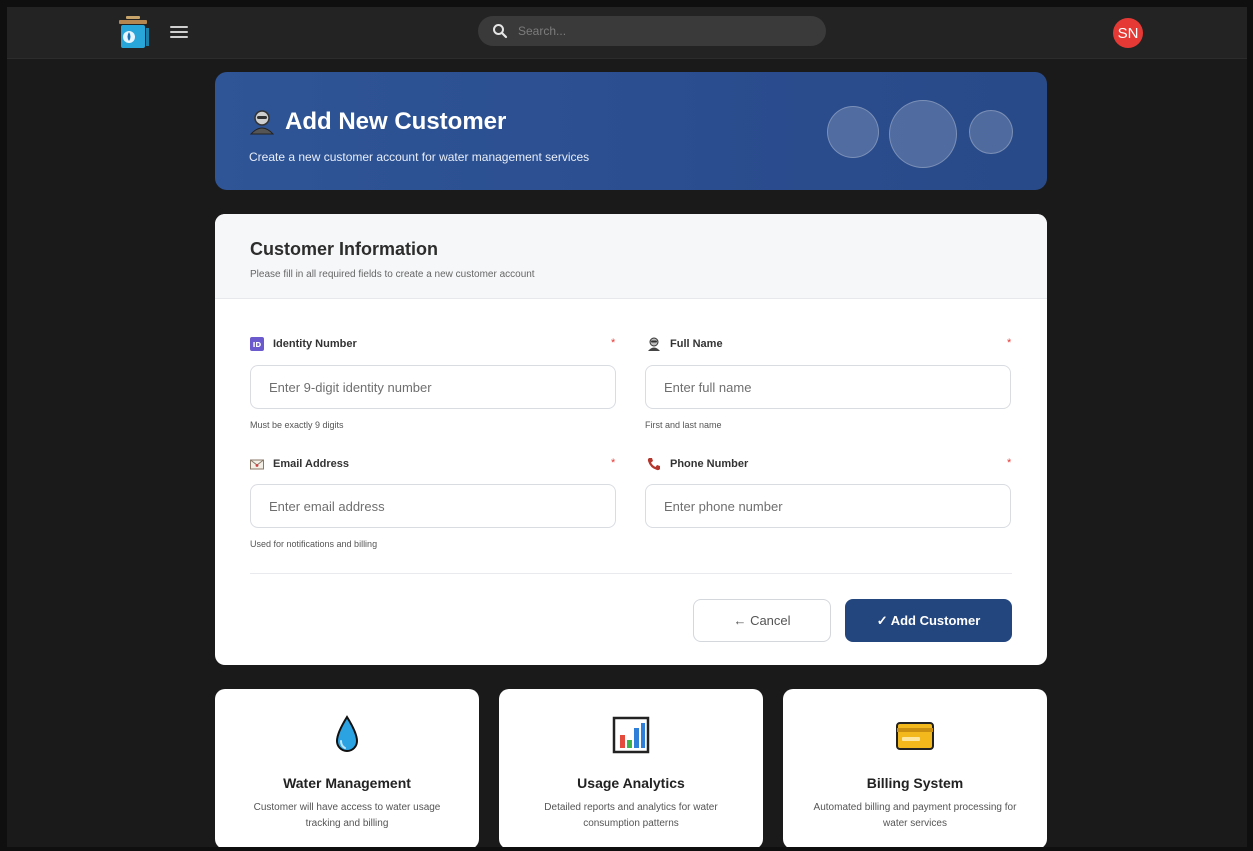  Describe the element at coordinates (1128, 33) in the screenshot. I see `user-avatar: SN` at that location.